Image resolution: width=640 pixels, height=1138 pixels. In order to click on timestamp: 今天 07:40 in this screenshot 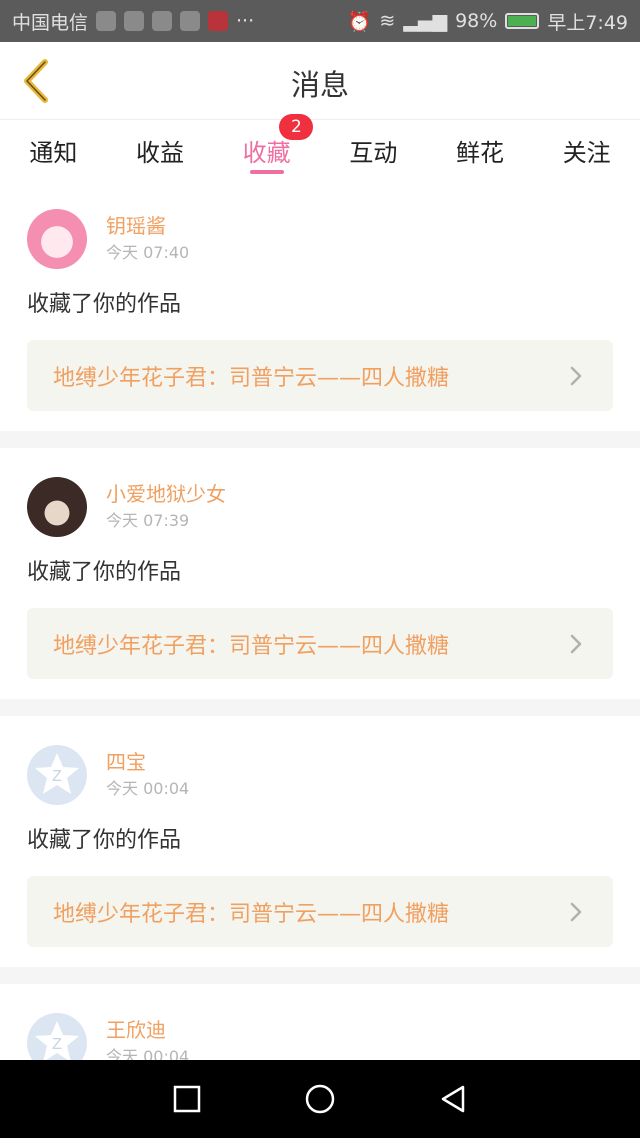, I will do `click(148, 252)`.